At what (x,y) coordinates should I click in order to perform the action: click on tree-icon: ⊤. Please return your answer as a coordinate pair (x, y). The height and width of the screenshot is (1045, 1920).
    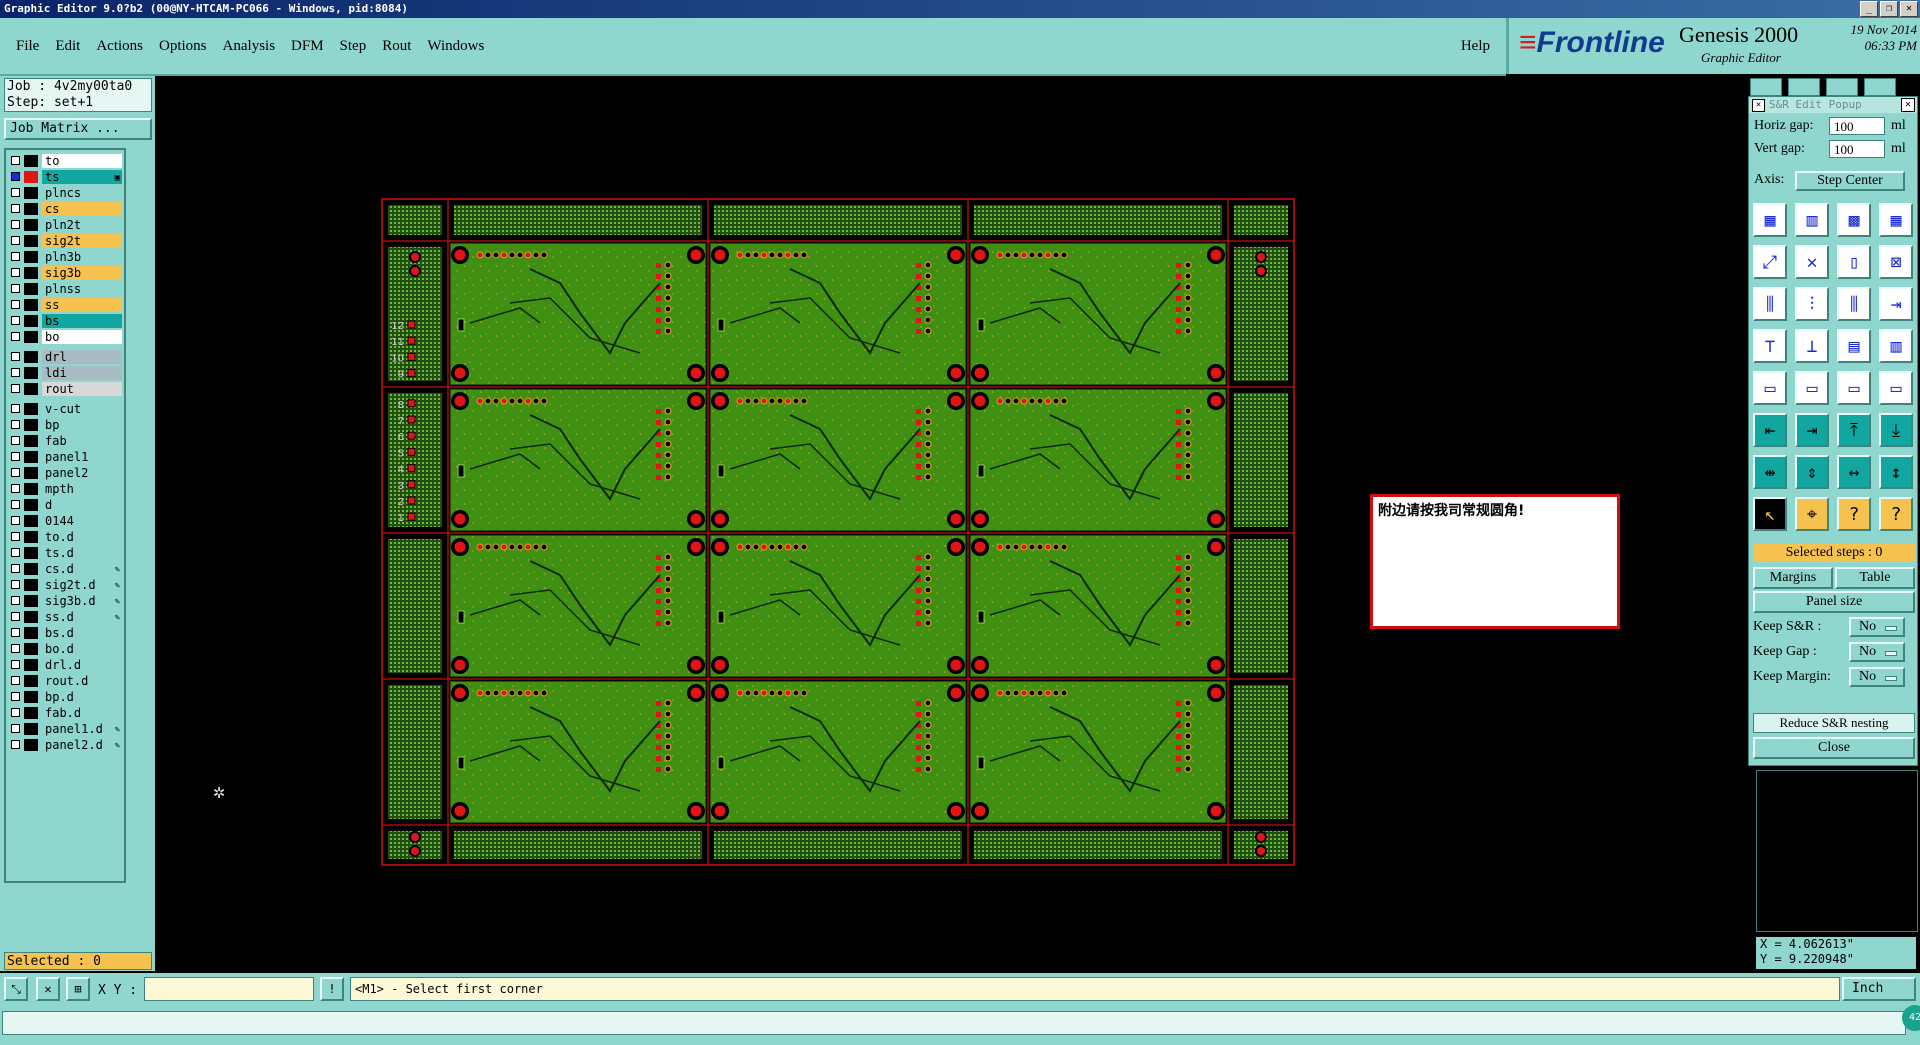
    Looking at the image, I should click on (1770, 346).